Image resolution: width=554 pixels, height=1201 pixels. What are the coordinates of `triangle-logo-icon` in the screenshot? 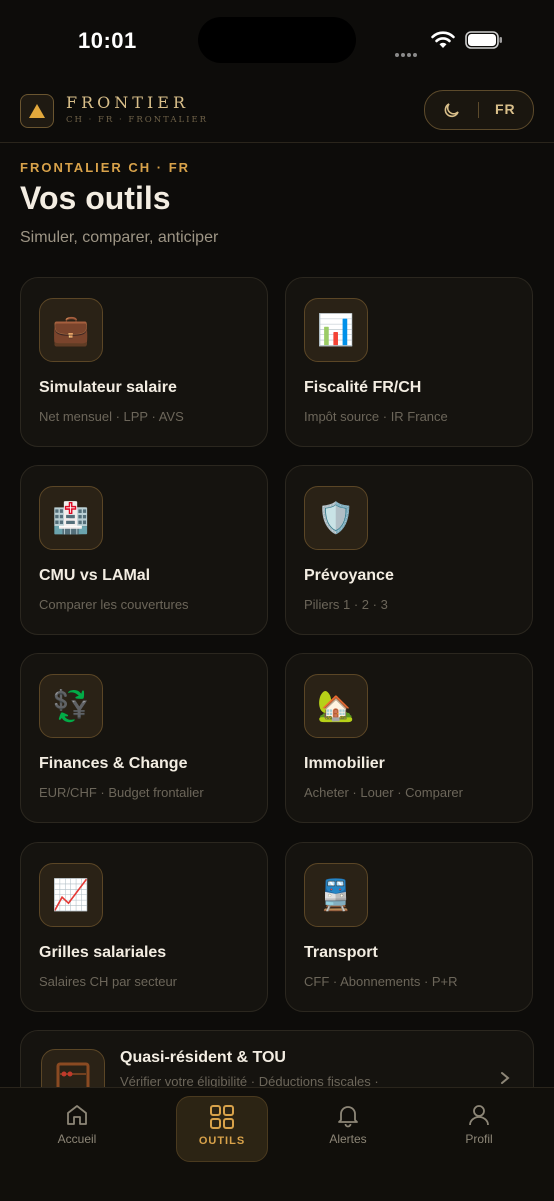 It's located at (37, 111).